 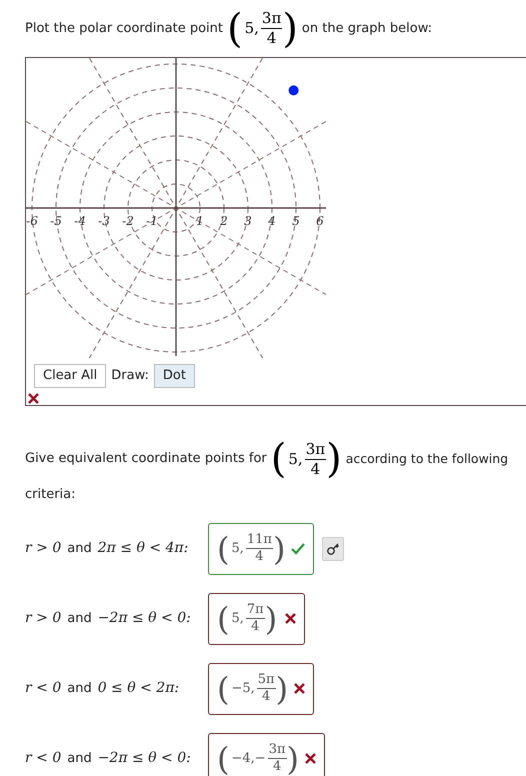 I want to click on criterion-label: r > 0 and 2π ≤ θ < 4π:, so click(x=107, y=548).